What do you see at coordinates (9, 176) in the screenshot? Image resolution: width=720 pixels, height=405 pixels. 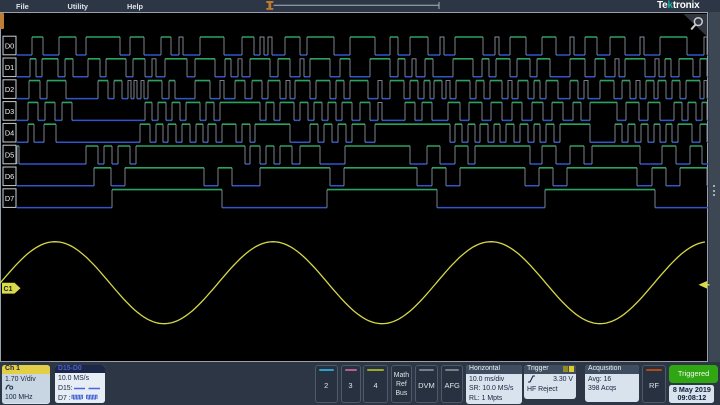 I see `svg-text: D6` at bounding box center [9, 176].